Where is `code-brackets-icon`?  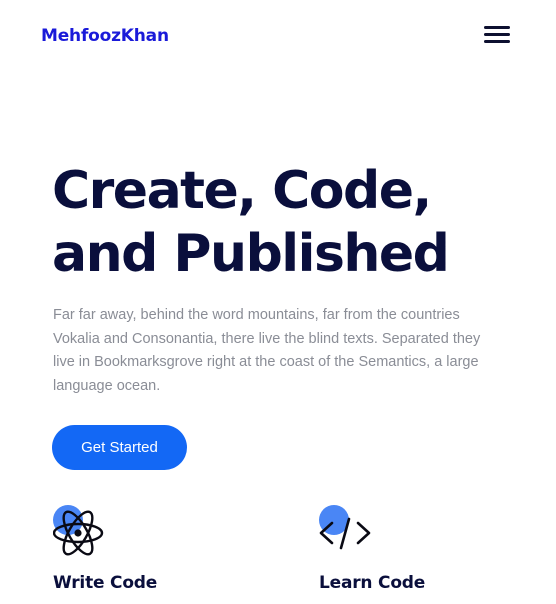
code-brackets-icon is located at coordinates (345, 533).